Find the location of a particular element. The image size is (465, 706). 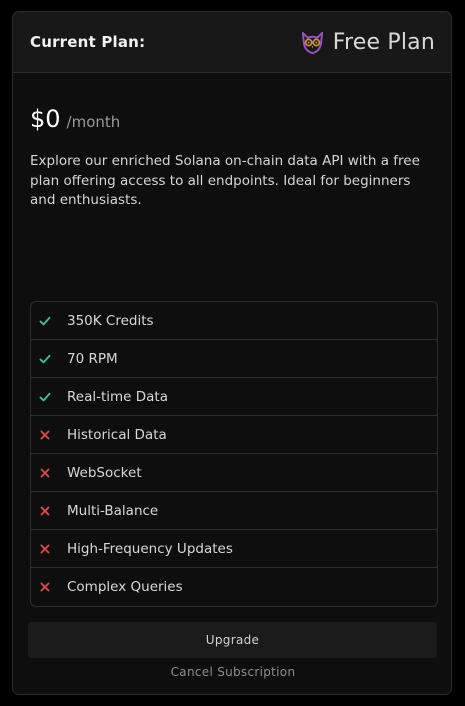

price-period: /month is located at coordinates (93, 122).